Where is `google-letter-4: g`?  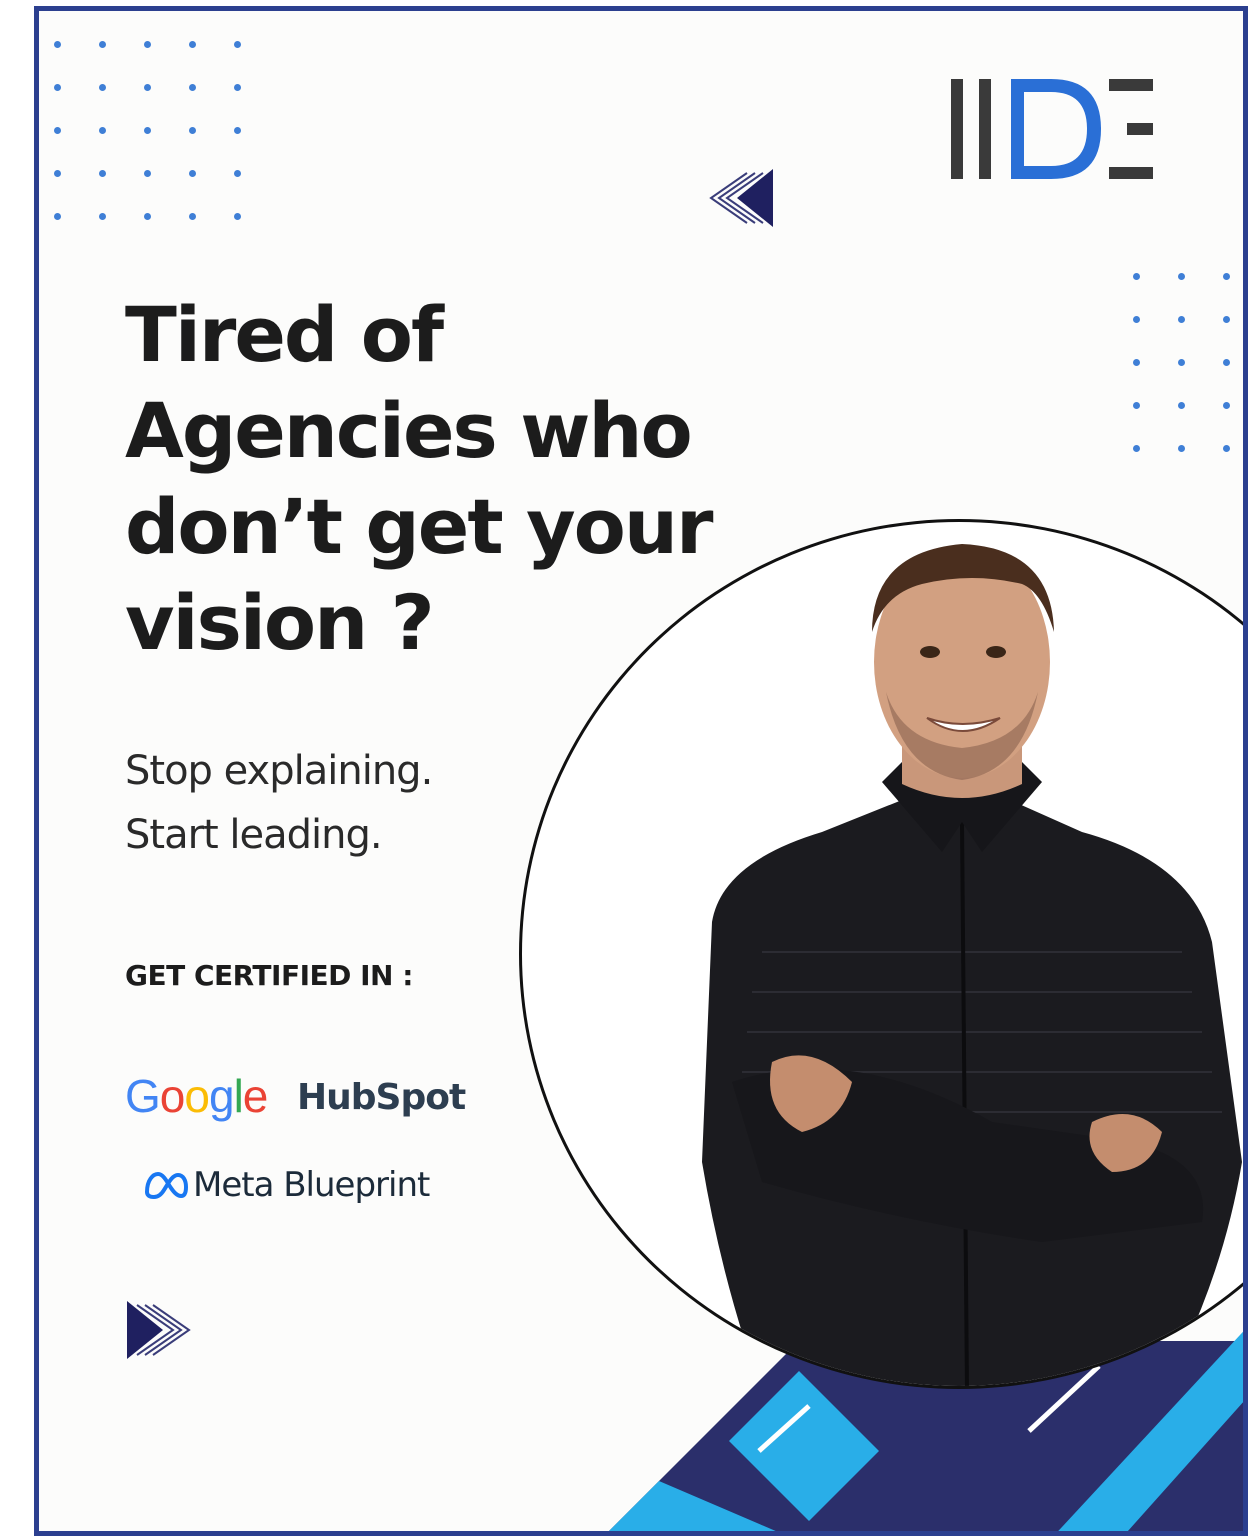
google-letter-4: g is located at coordinates (221, 1096).